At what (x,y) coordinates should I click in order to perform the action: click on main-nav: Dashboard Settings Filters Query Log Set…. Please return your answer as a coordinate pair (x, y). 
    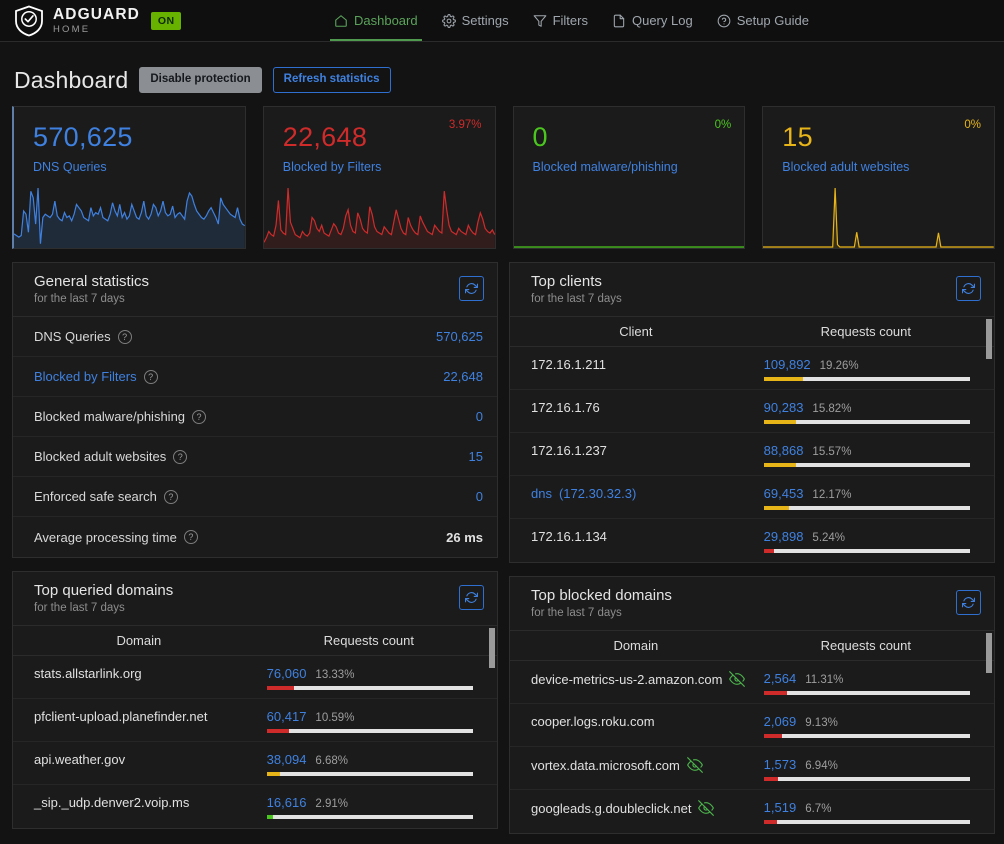
    Looking at the image, I should click on (571, 20).